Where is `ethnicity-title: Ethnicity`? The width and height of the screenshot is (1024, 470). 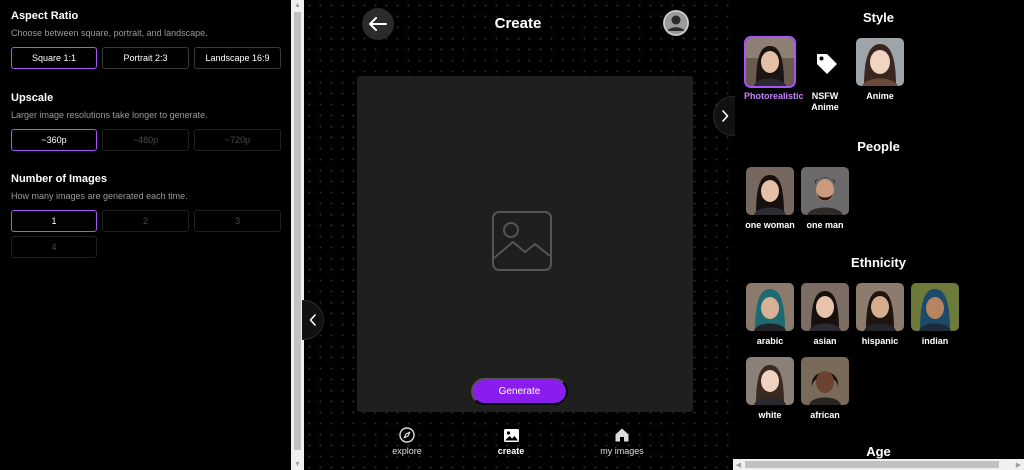
ethnicity-title: Ethnicity is located at coordinates (878, 262).